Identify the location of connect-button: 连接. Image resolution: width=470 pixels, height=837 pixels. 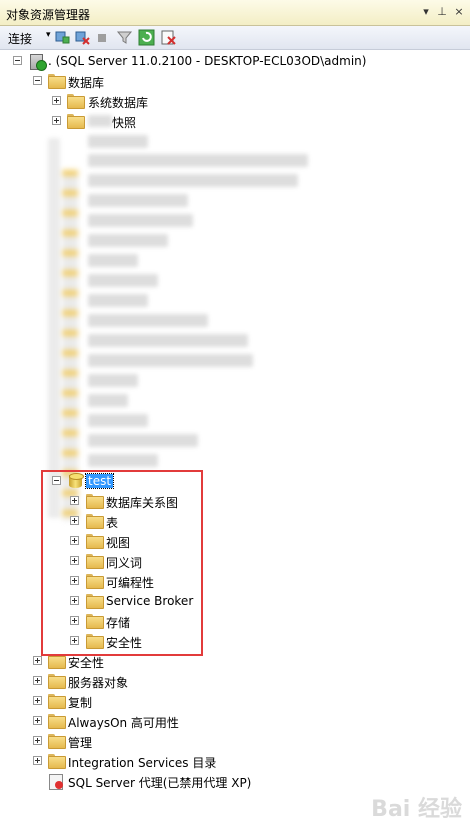
(20, 38).